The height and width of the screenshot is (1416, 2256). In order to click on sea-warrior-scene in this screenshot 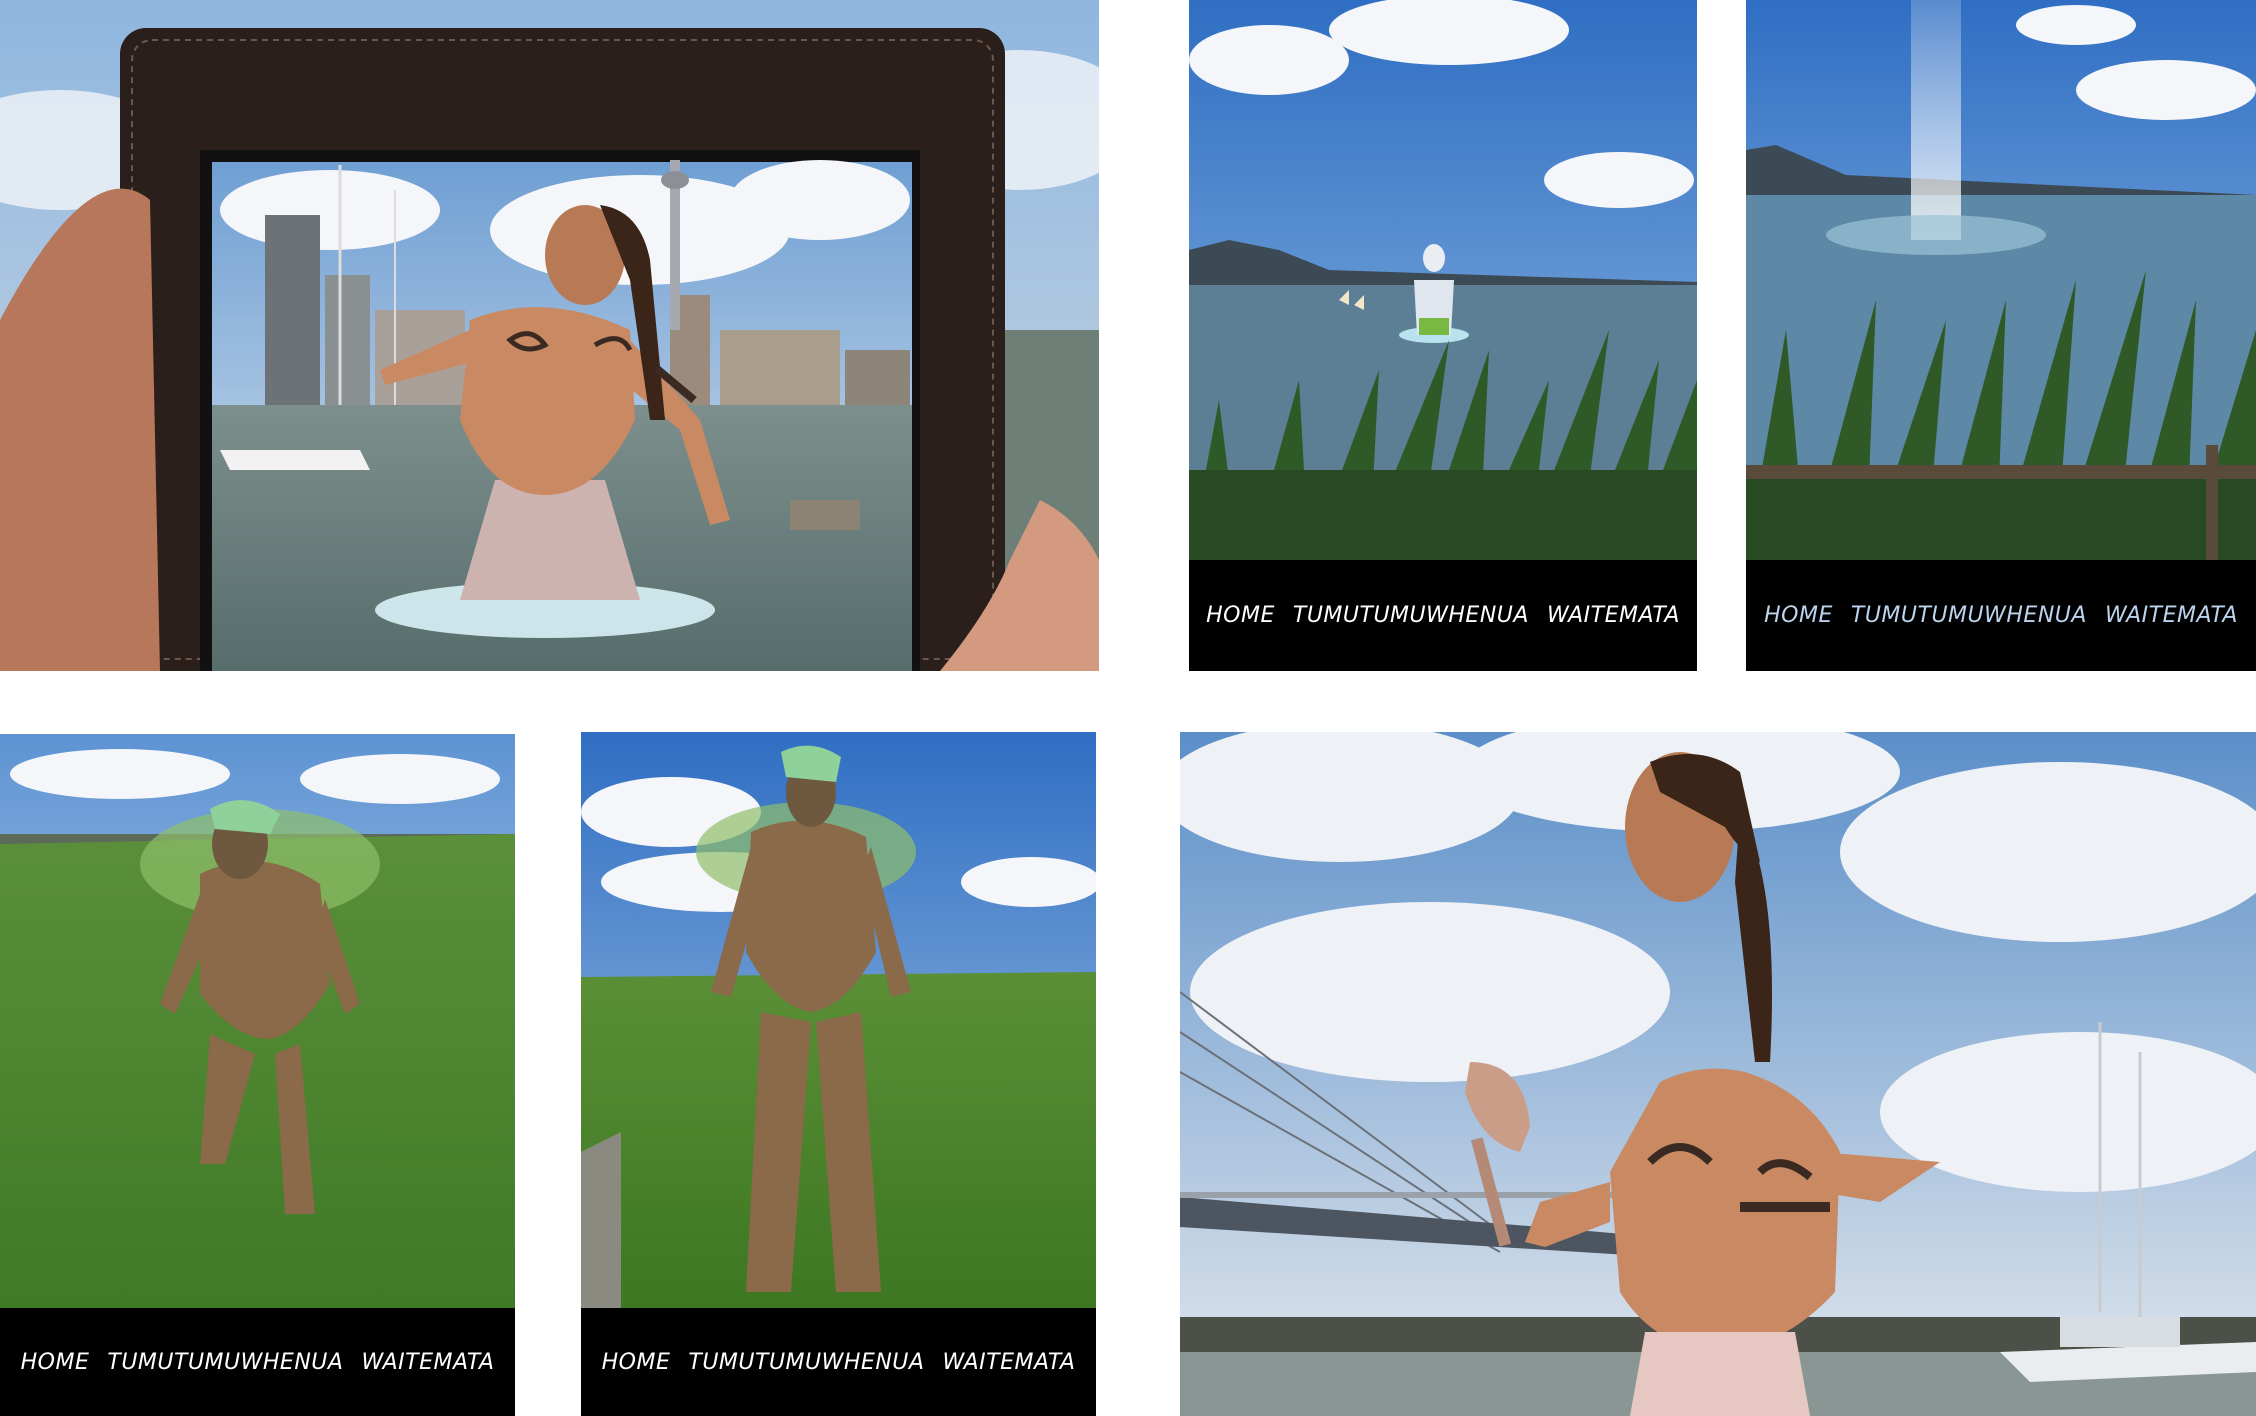, I will do `click(1443, 280)`.